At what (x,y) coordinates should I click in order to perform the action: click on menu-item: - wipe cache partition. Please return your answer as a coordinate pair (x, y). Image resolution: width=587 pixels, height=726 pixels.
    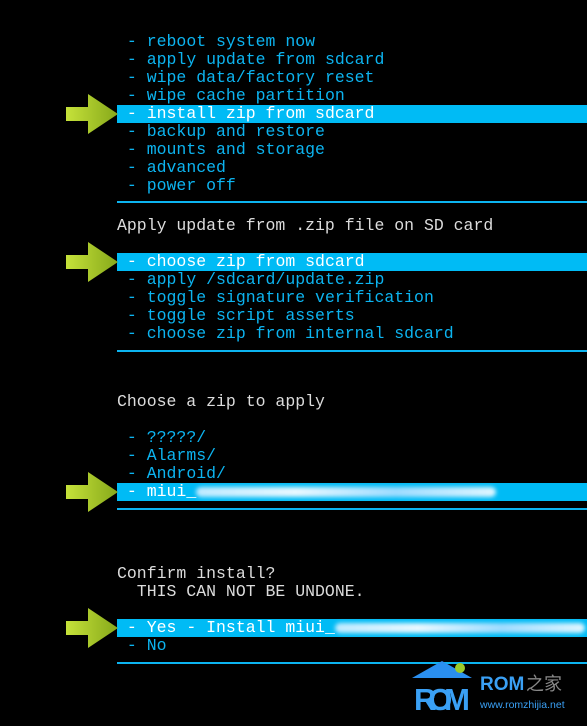
    Looking at the image, I should click on (231, 96).